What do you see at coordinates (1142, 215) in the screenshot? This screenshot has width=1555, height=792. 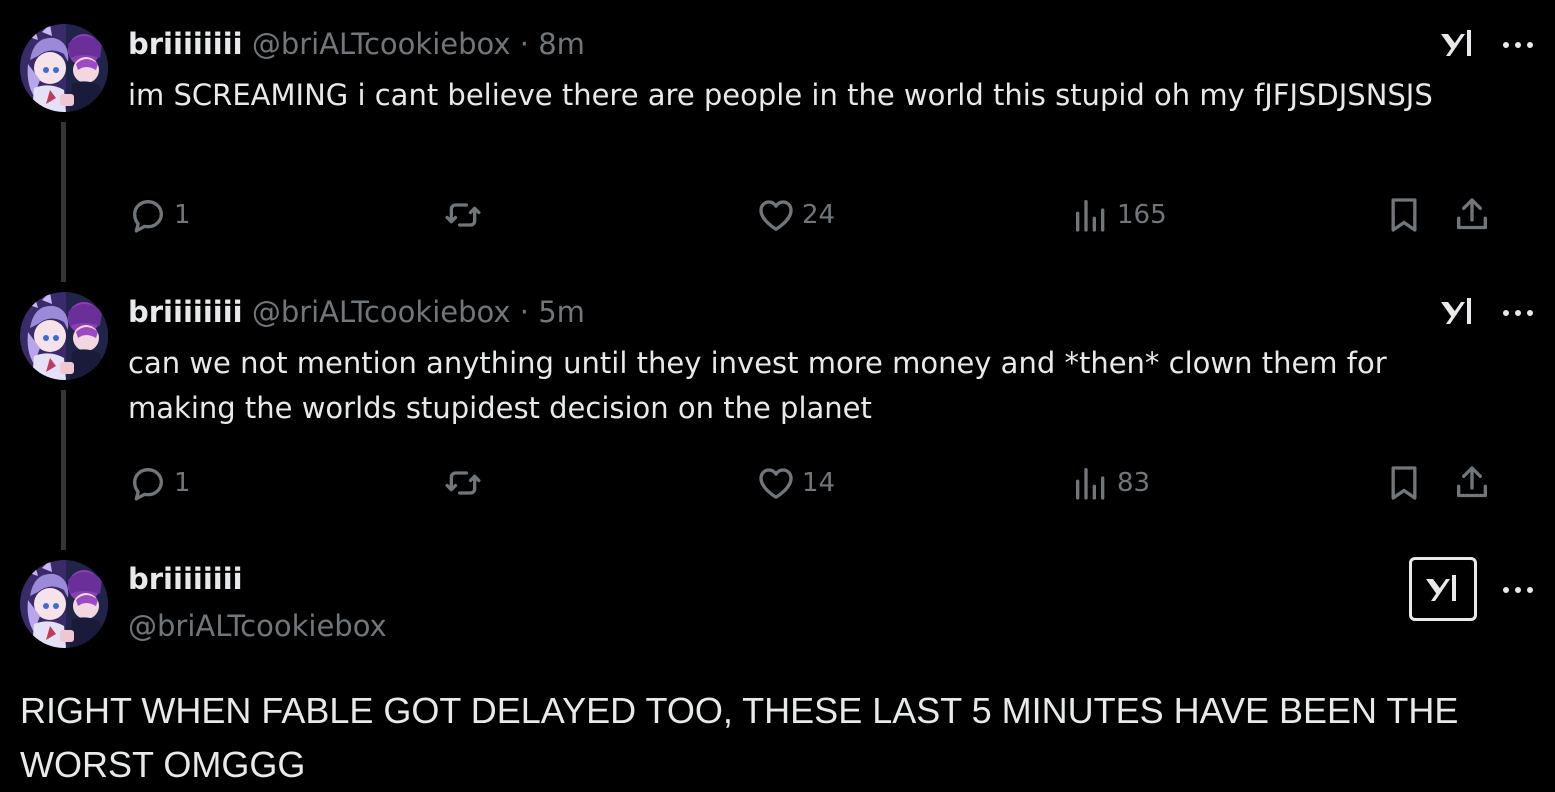 I see `view-count: 165` at bounding box center [1142, 215].